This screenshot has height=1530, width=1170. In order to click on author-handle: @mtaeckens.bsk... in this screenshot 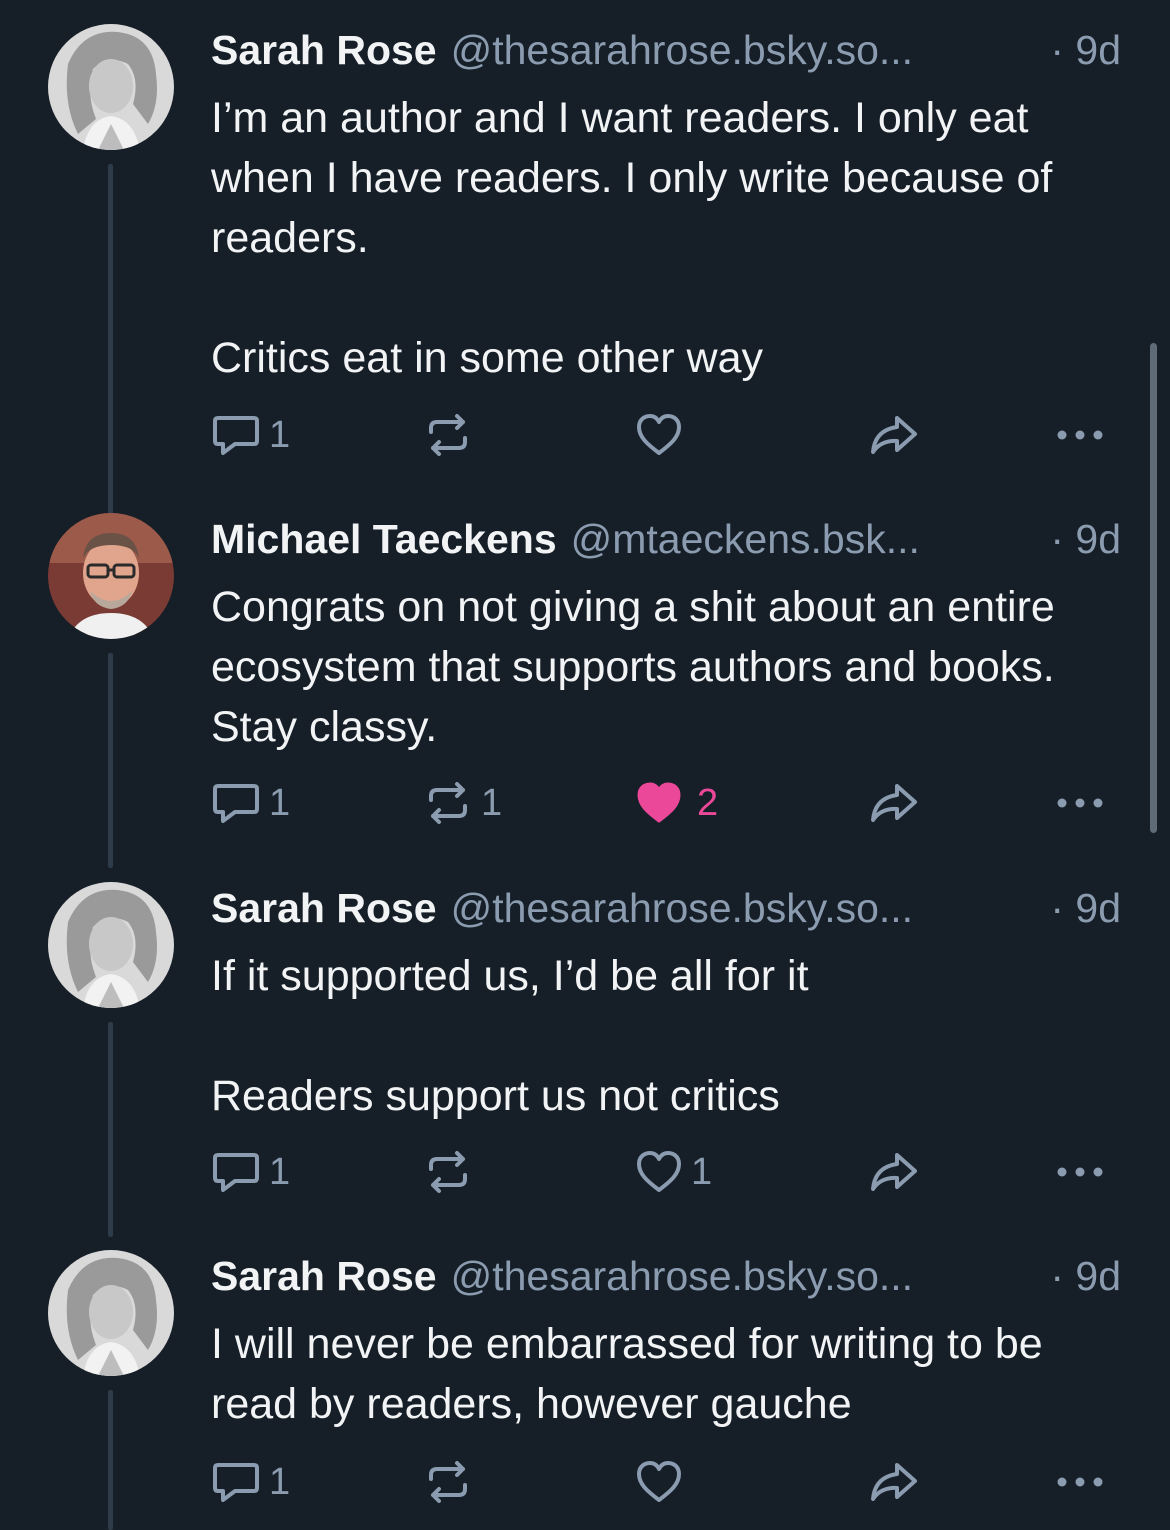, I will do `click(745, 539)`.